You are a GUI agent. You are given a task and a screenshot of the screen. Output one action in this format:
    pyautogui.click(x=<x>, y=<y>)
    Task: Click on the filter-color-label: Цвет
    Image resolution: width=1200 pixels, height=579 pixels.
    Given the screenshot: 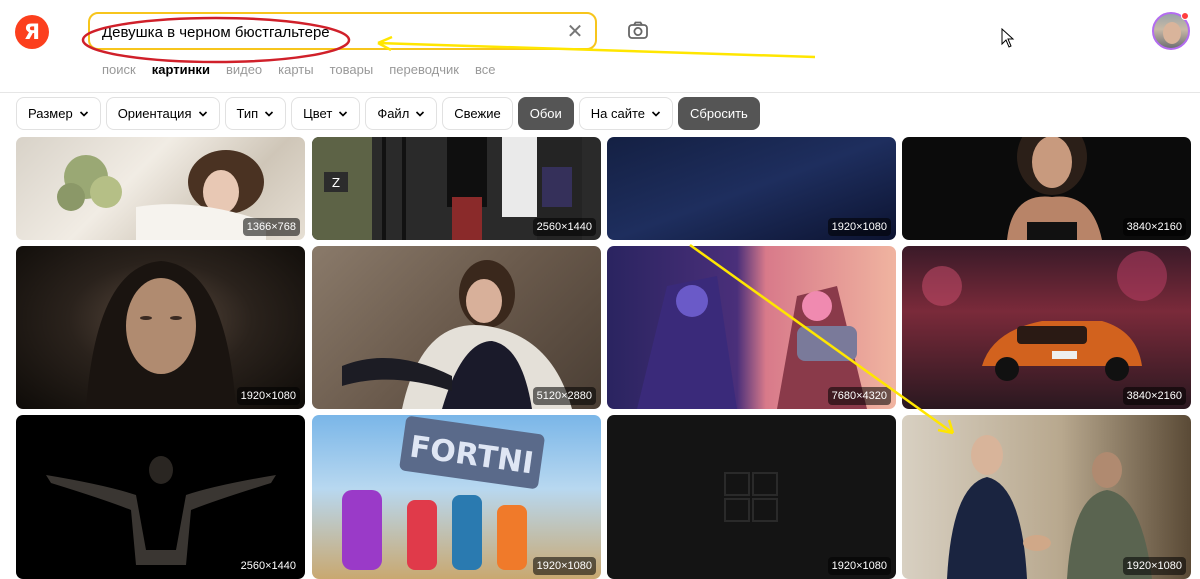 What is the action you would take?
    pyautogui.click(x=318, y=113)
    